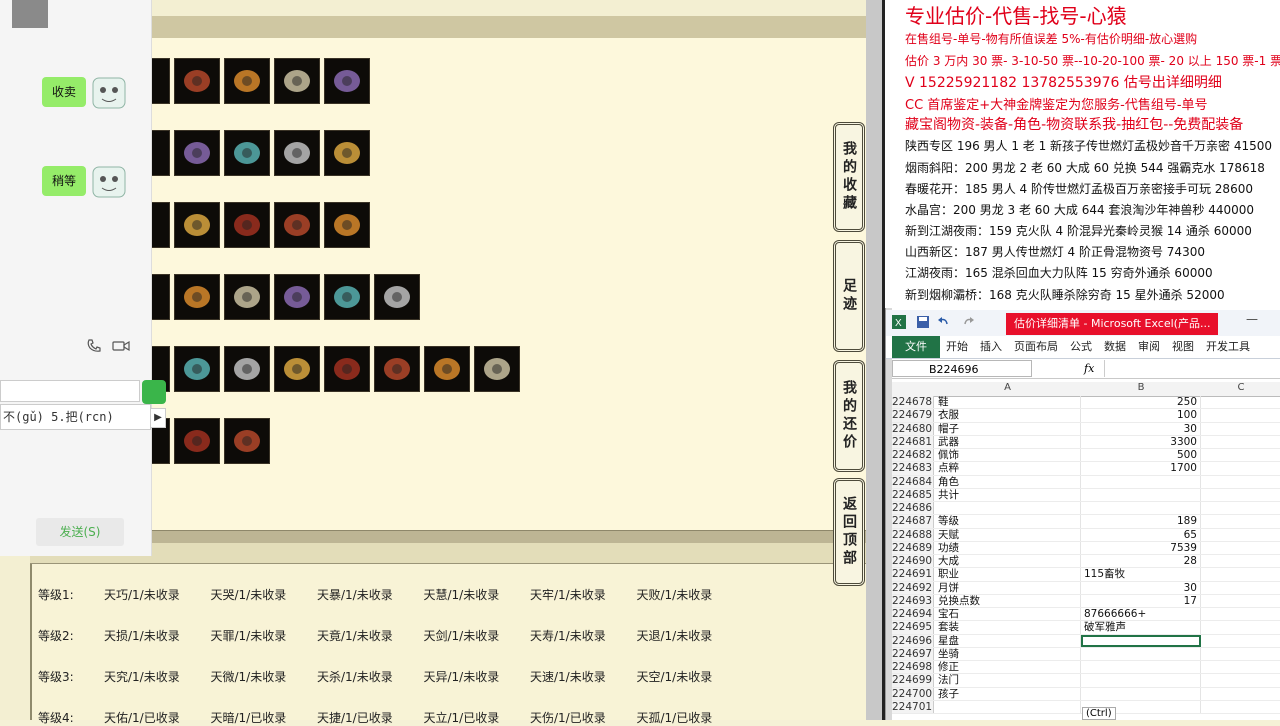  Describe the element at coordinates (849, 177) in the screenshot. I see `side-button: 我的收藏` at that location.